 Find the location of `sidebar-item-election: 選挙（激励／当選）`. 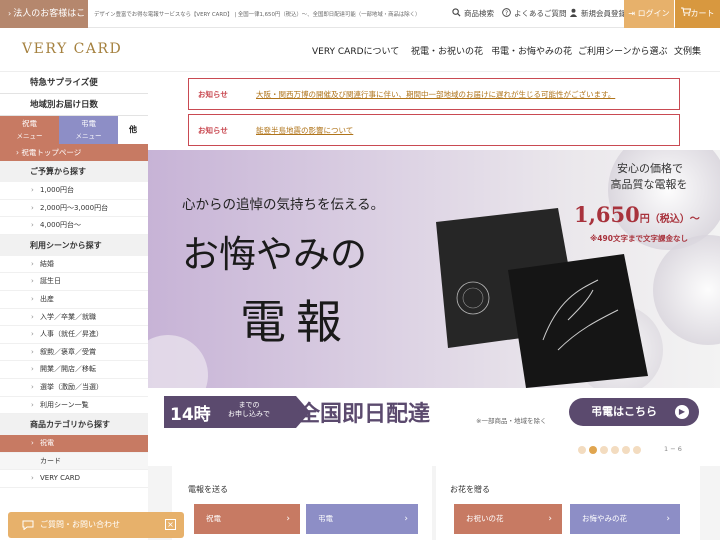

sidebar-item-election: 選挙（激励／当選） is located at coordinates (74, 388).